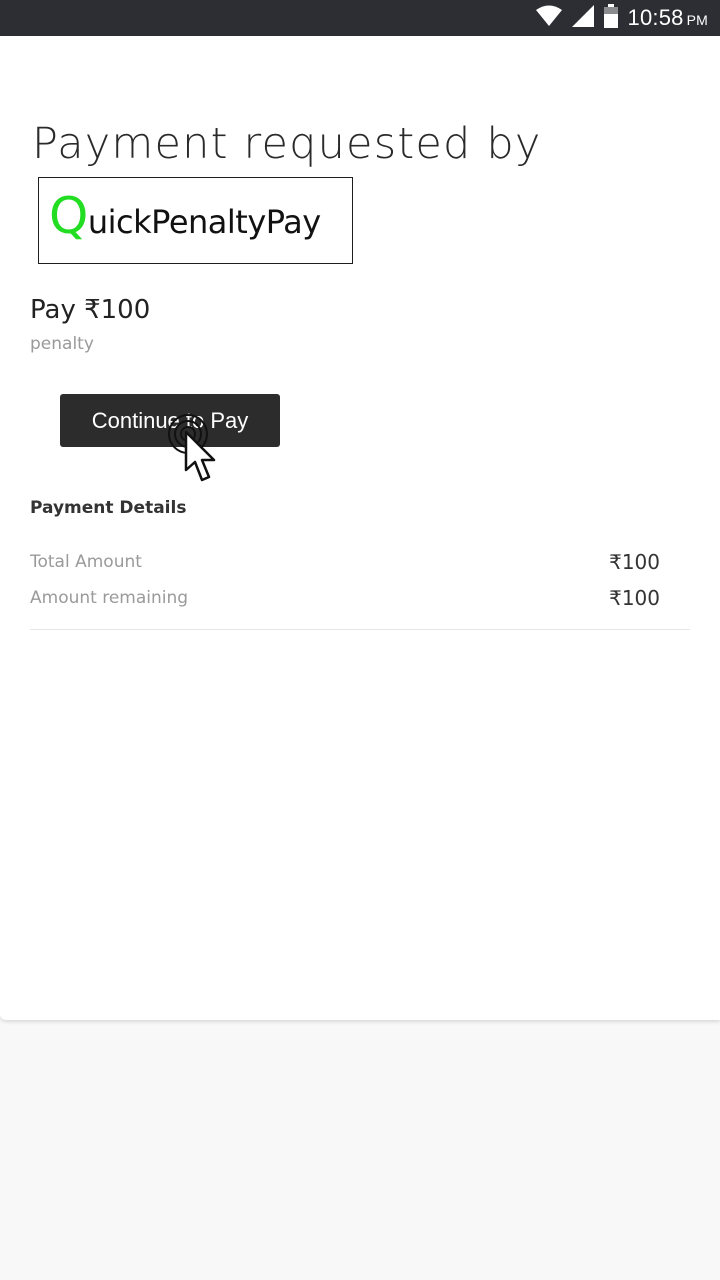 The height and width of the screenshot is (1280, 720). Describe the element at coordinates (62, 344) in the screenshot. I see `payment-purpose: penalty` at that location.